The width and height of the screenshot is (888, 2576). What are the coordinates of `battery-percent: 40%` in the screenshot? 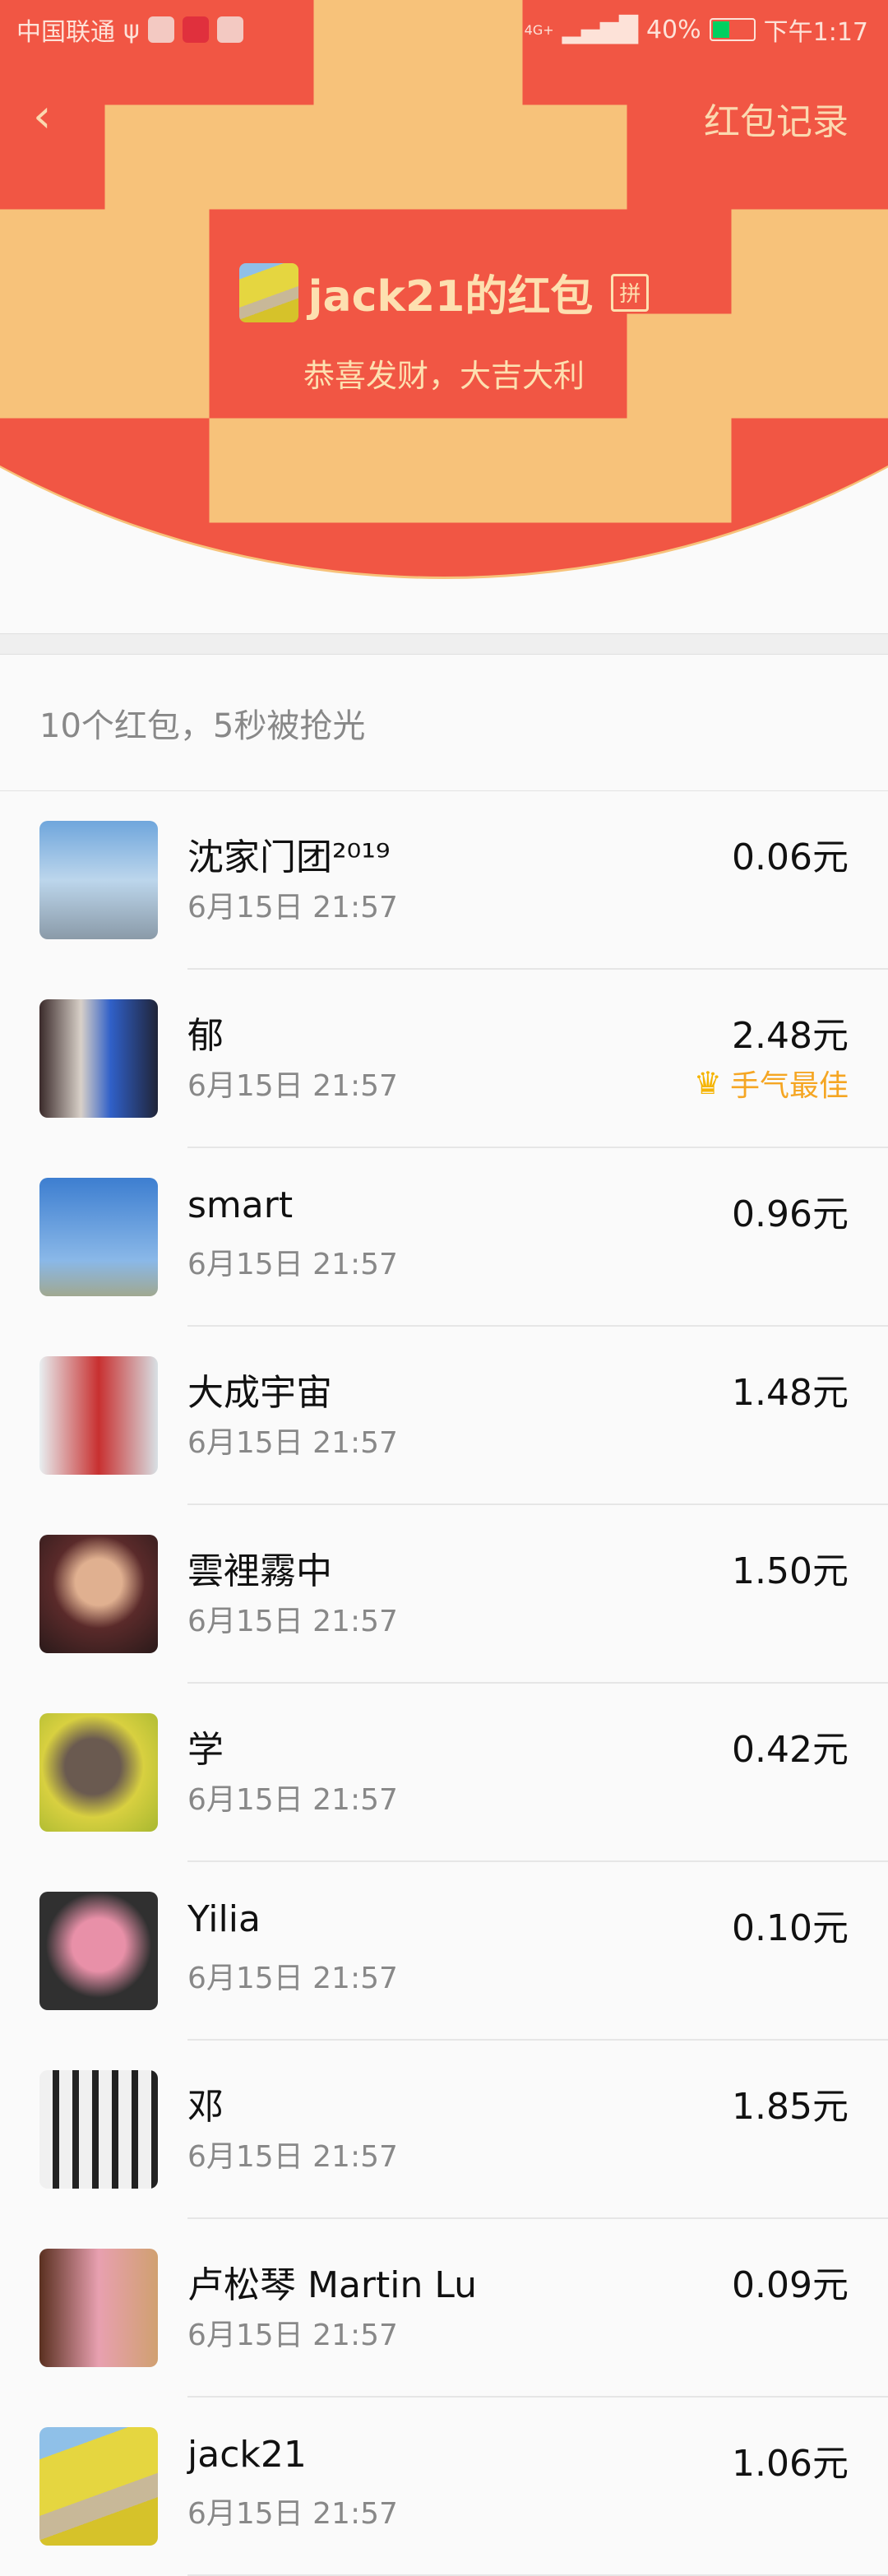 It's located at (673, 30).